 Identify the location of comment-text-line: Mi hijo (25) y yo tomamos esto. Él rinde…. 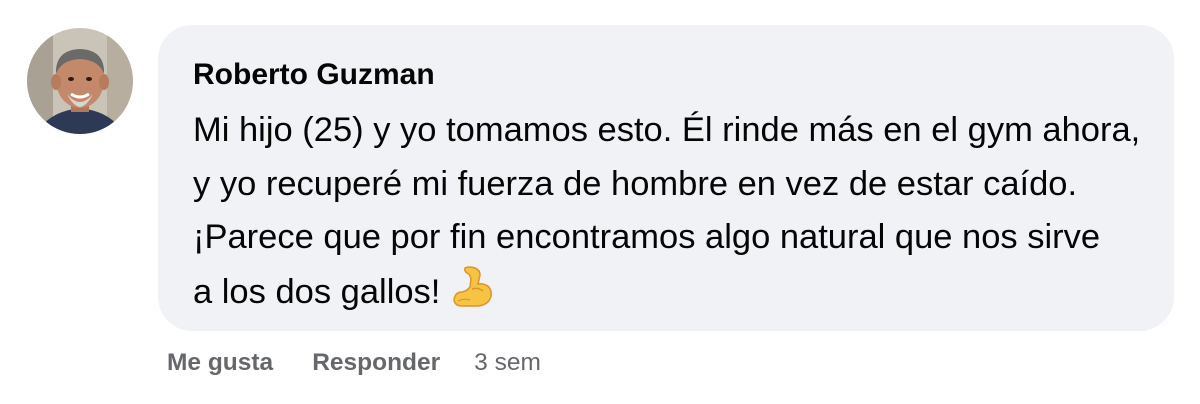
(667, 130).